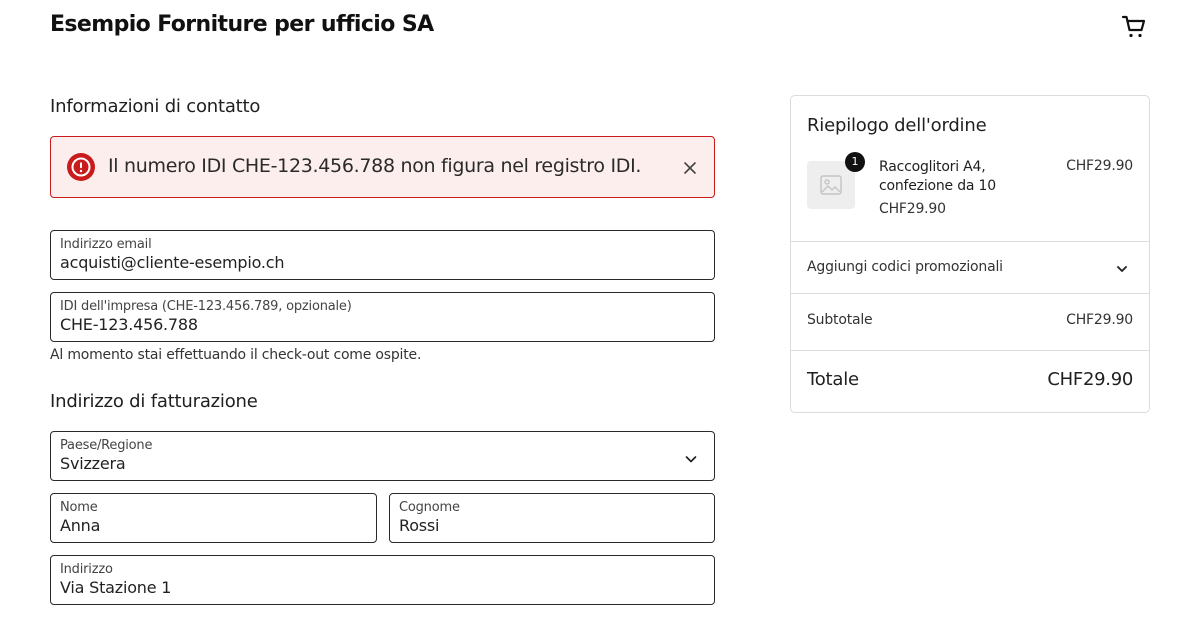 The height and width of the screenshot is (620, 1200). I want to click on last-name-field: Cognome, so click(552, 518).